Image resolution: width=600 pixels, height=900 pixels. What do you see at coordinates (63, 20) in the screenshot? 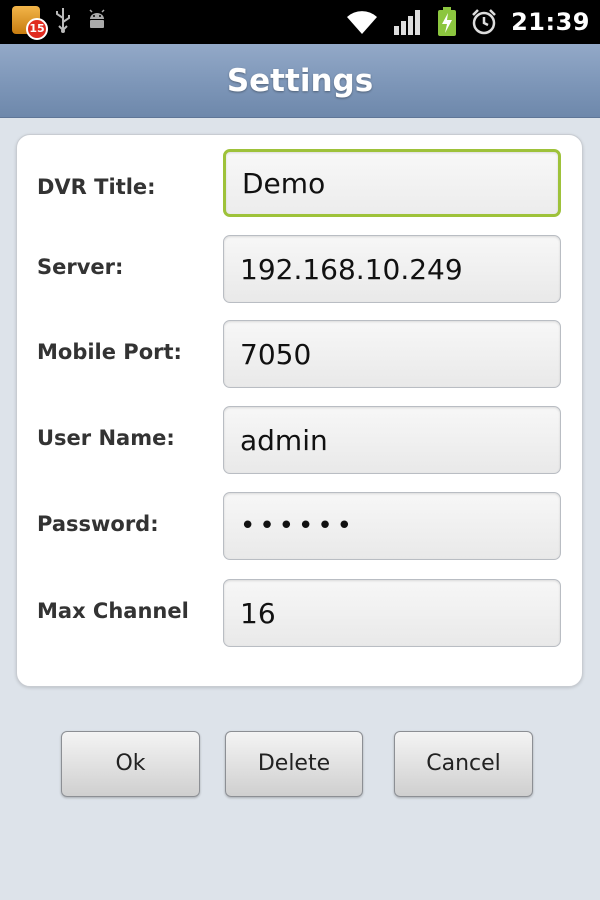
I see `usb-icon` at bounding box center [63, 20].